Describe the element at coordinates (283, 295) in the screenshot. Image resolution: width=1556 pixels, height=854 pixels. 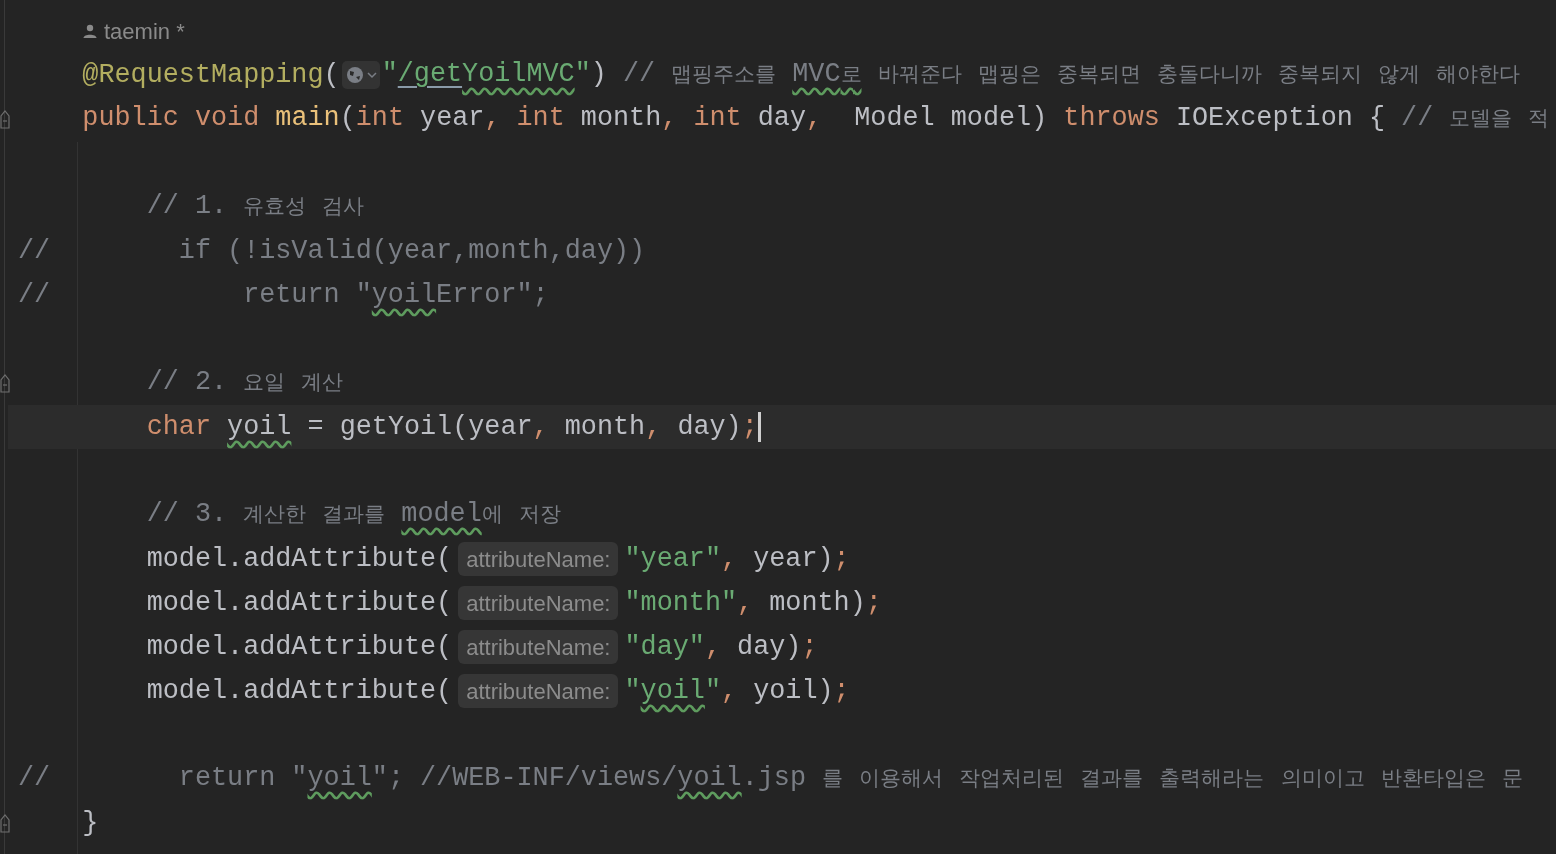
I see `code-text: // return "yoilError";` at that location.